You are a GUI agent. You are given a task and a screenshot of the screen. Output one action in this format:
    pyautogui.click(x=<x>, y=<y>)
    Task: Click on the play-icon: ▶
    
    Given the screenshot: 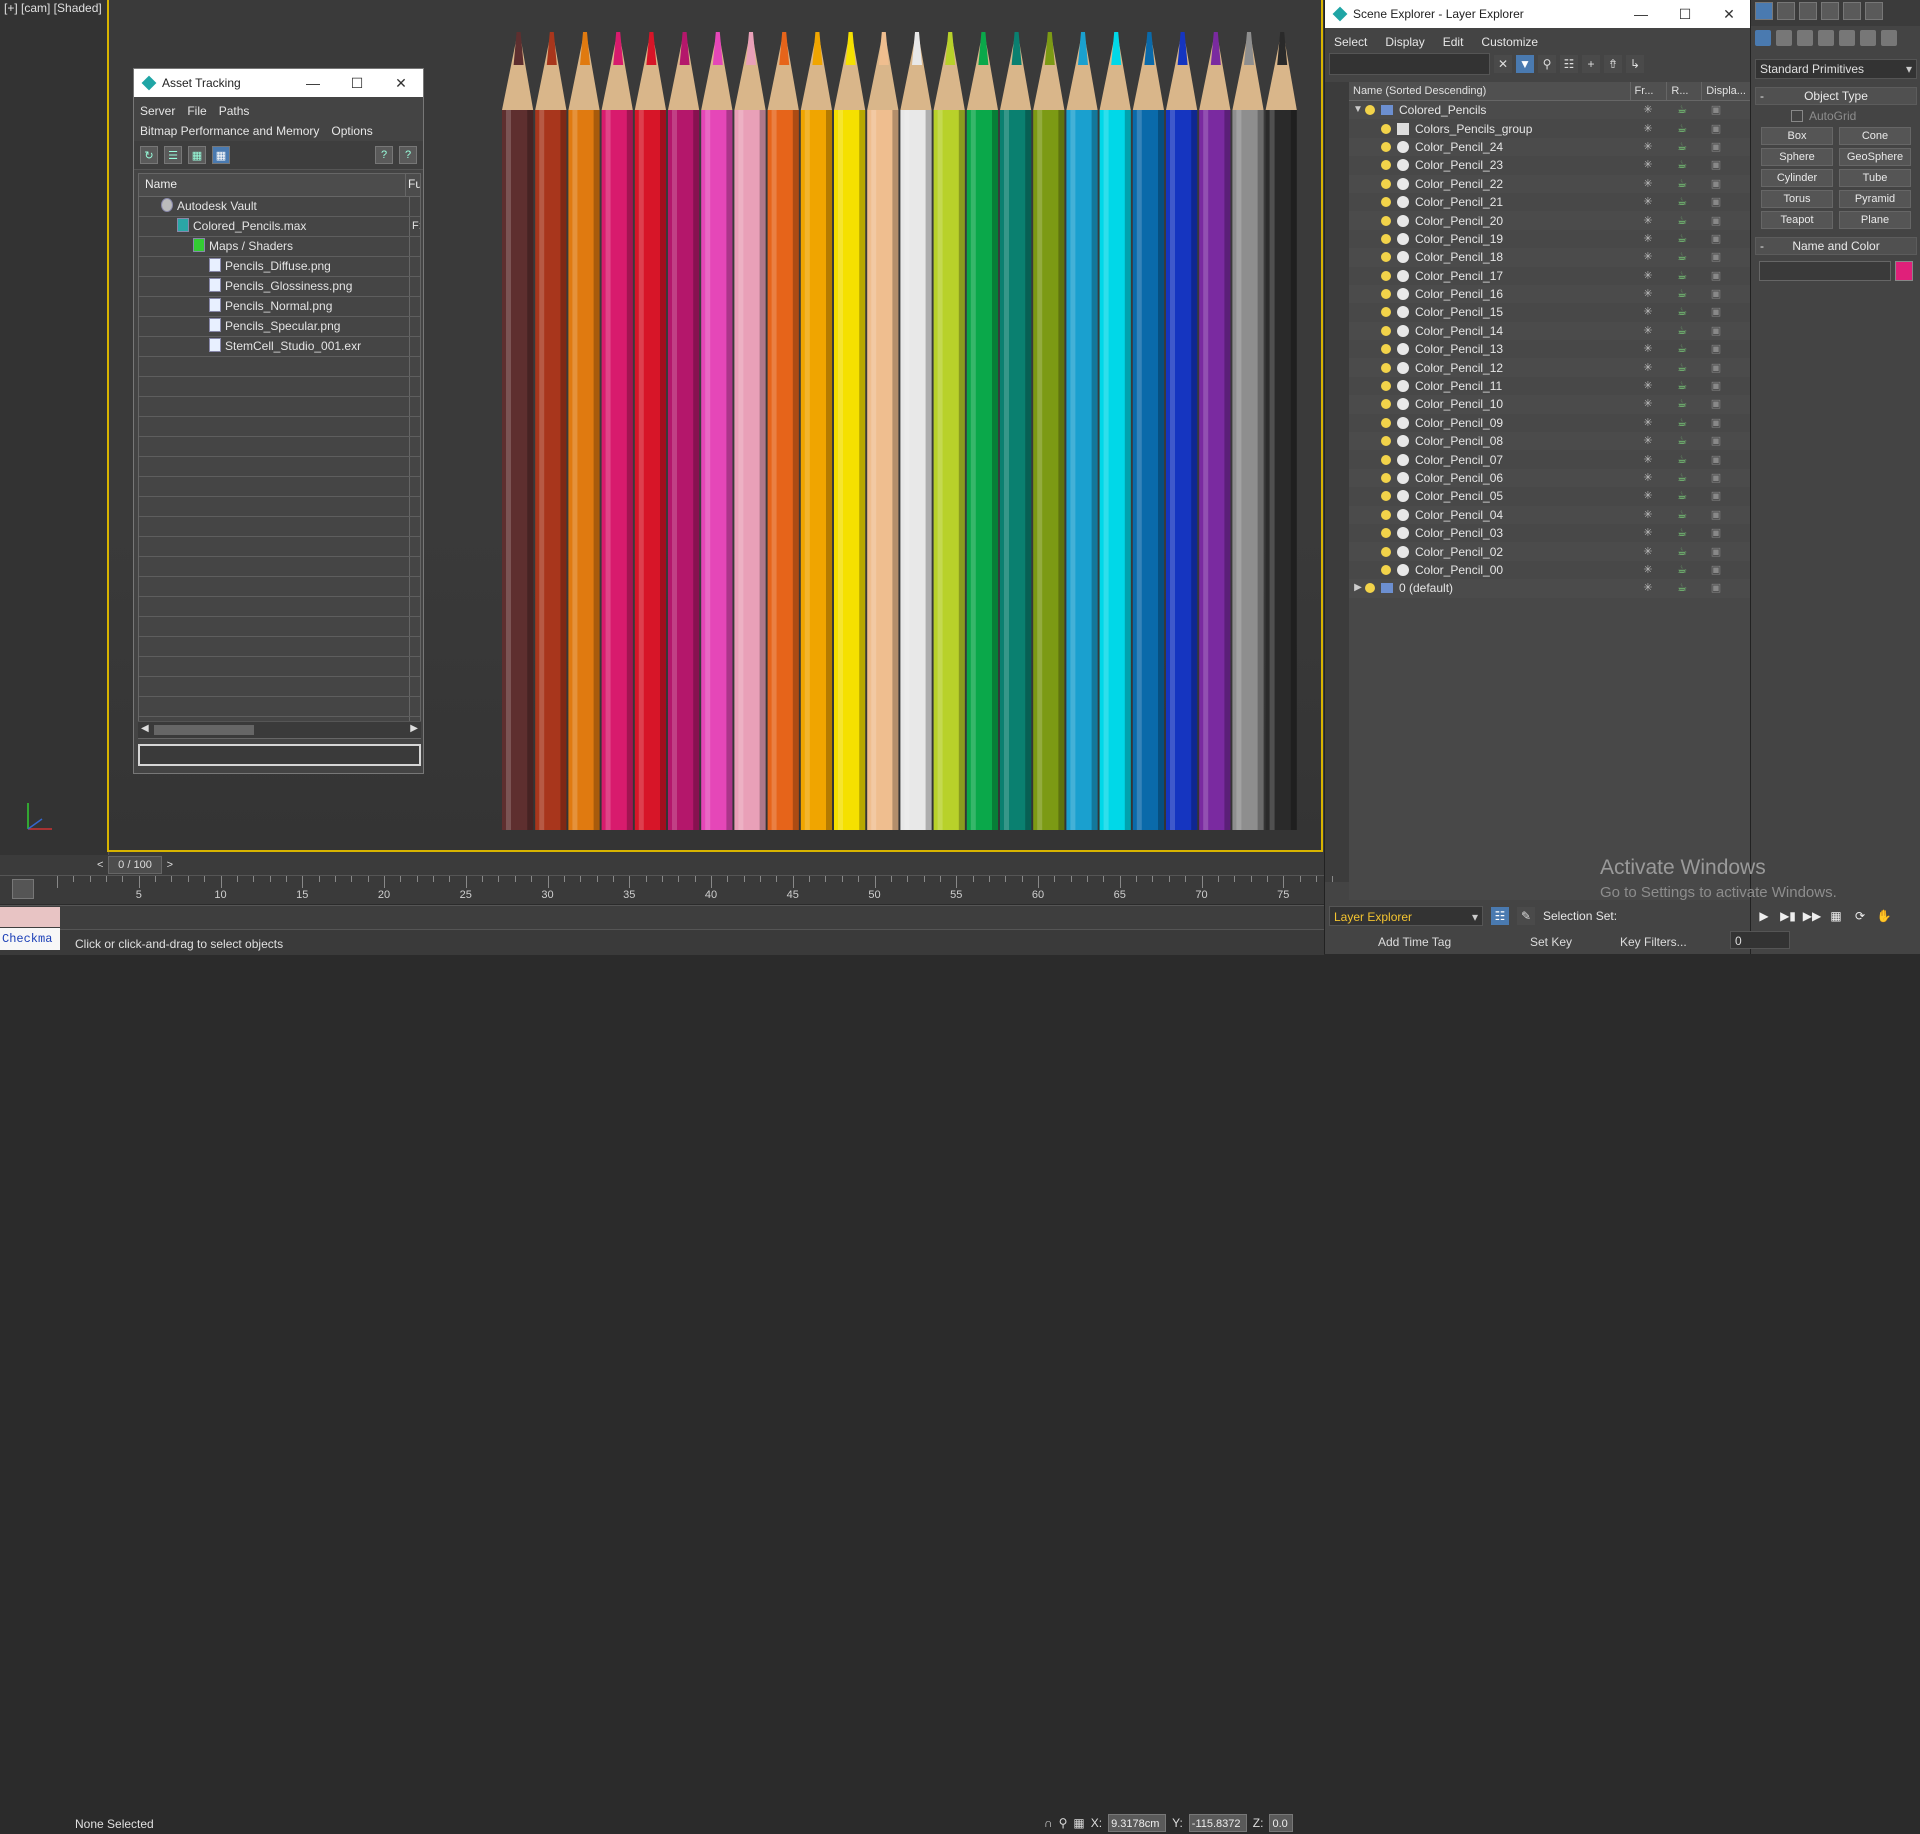 What is the action you would take?
    pyautogui.click(x=1764, y=916)
    